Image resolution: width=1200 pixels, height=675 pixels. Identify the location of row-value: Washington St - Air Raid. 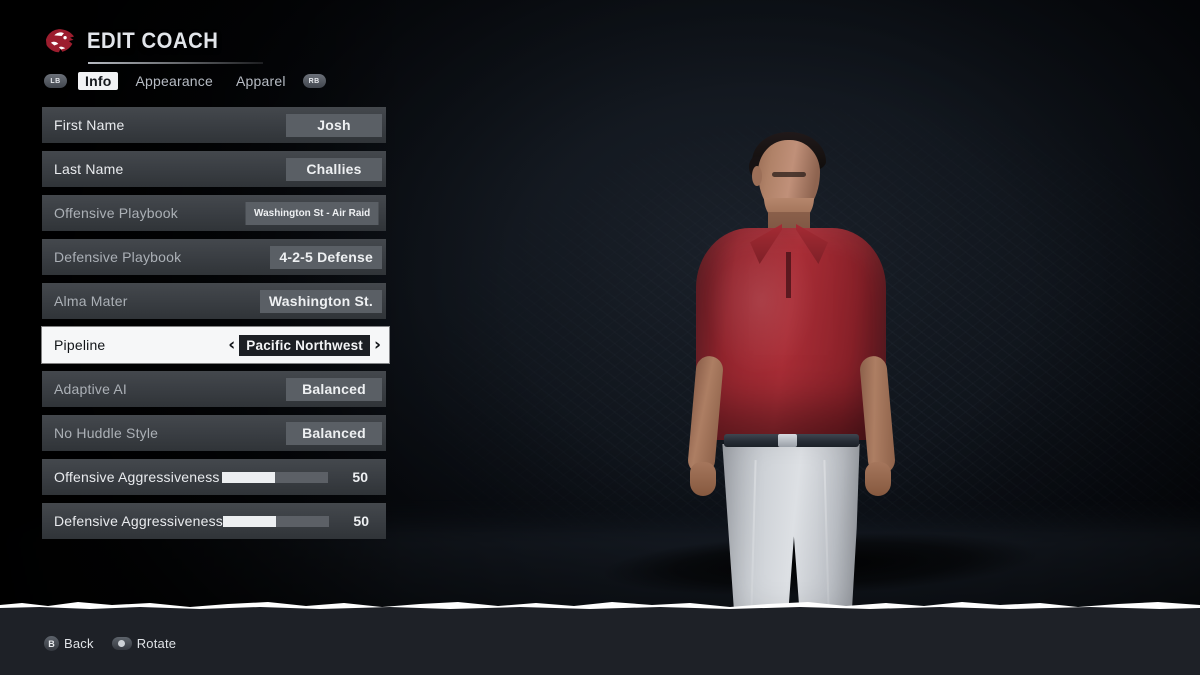
(312, 213).